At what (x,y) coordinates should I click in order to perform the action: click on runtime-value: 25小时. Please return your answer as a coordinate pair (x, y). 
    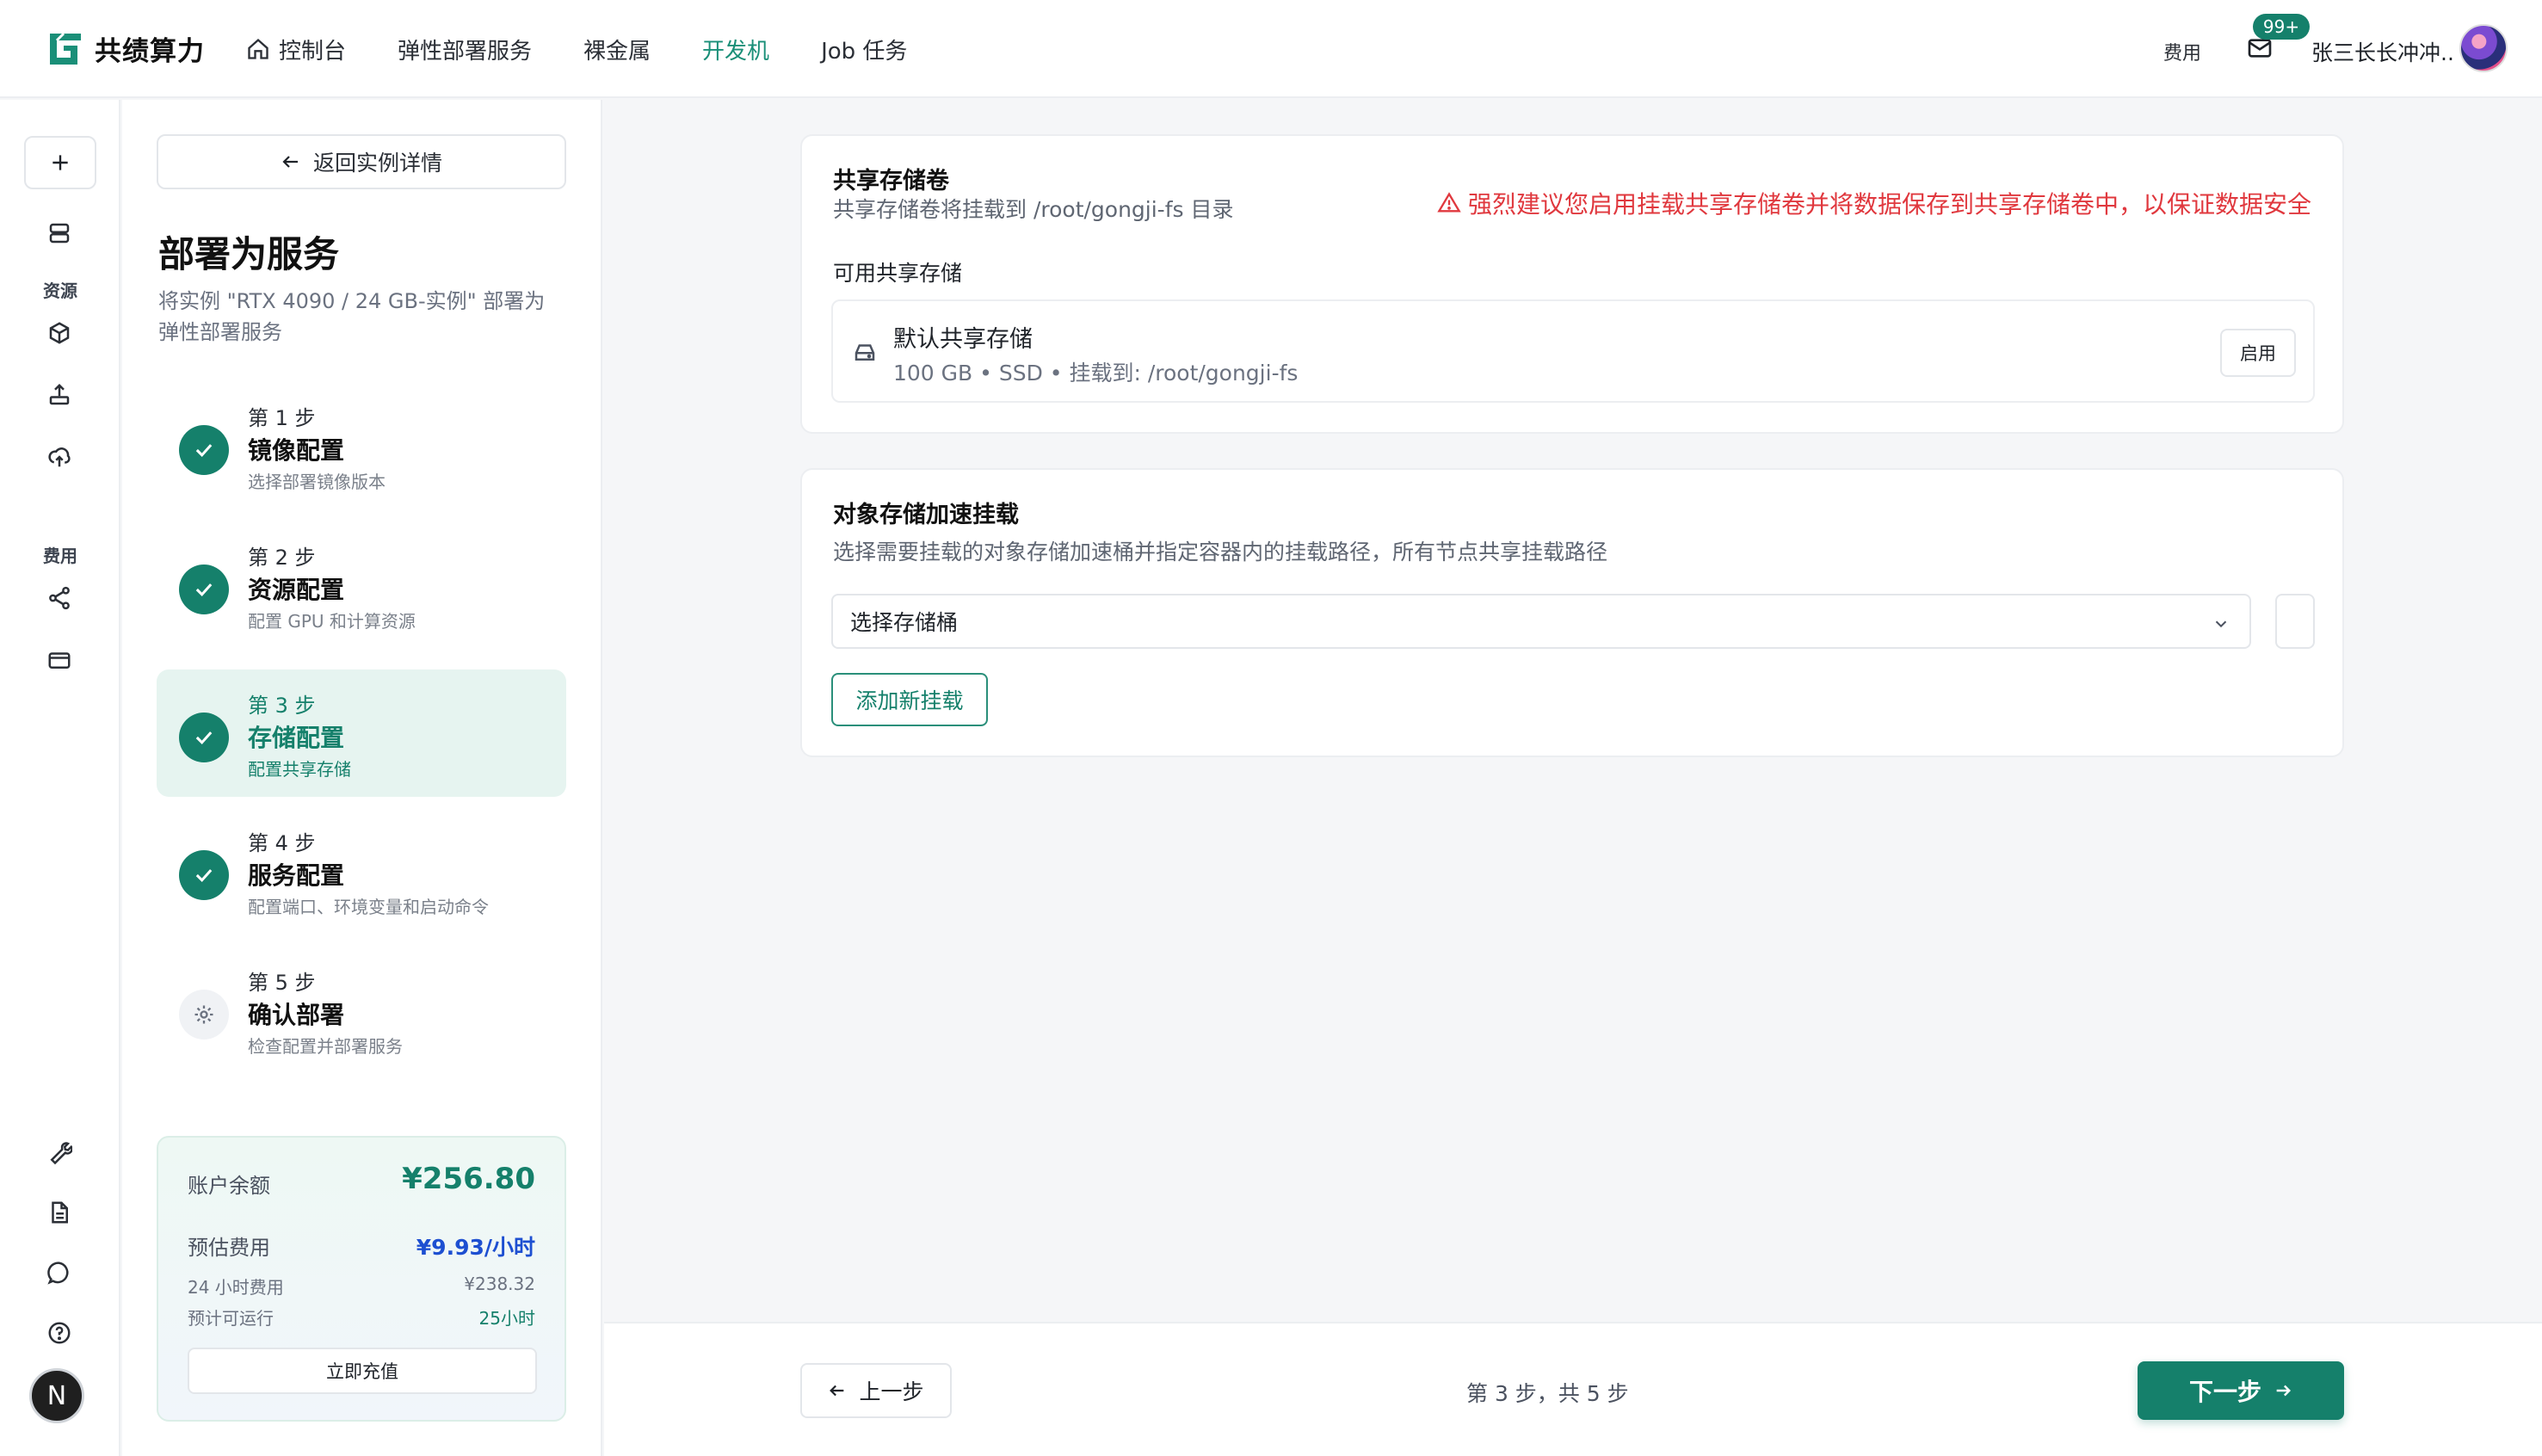
    Looking at the image, I should click on (506, 1318).